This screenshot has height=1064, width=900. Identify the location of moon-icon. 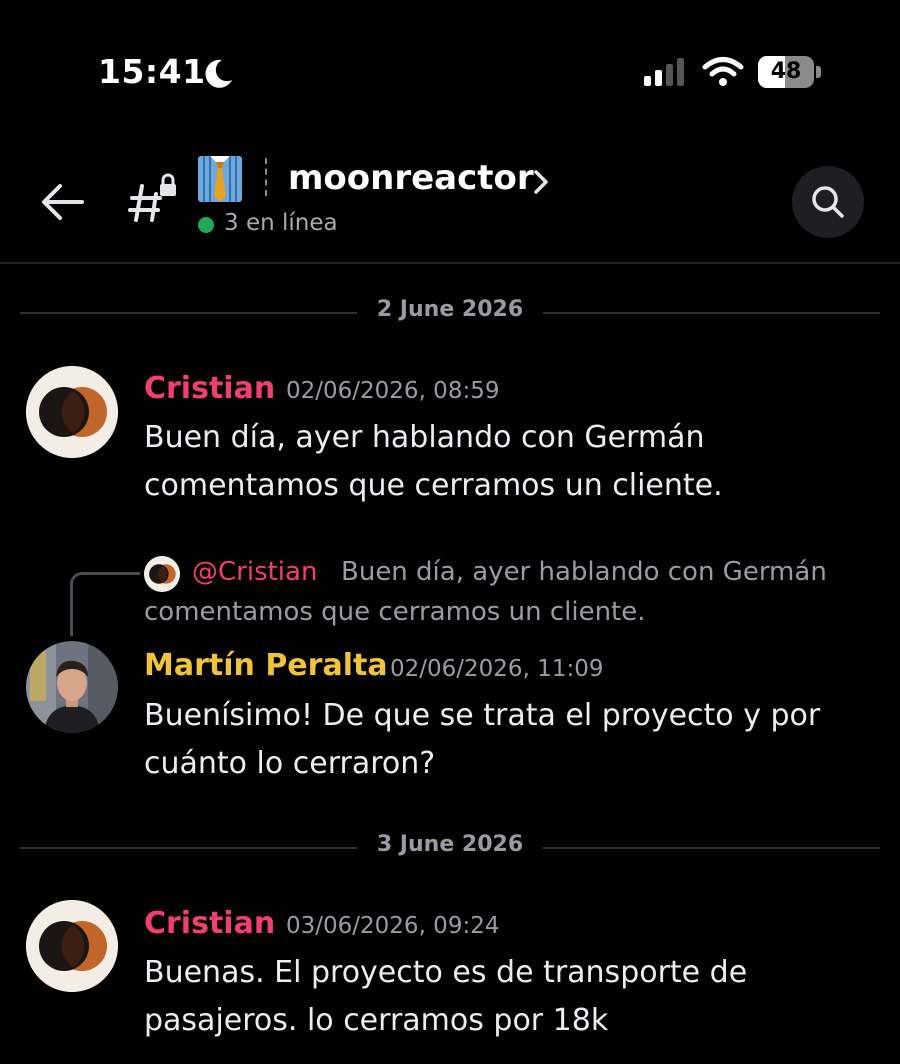
(218, 74).